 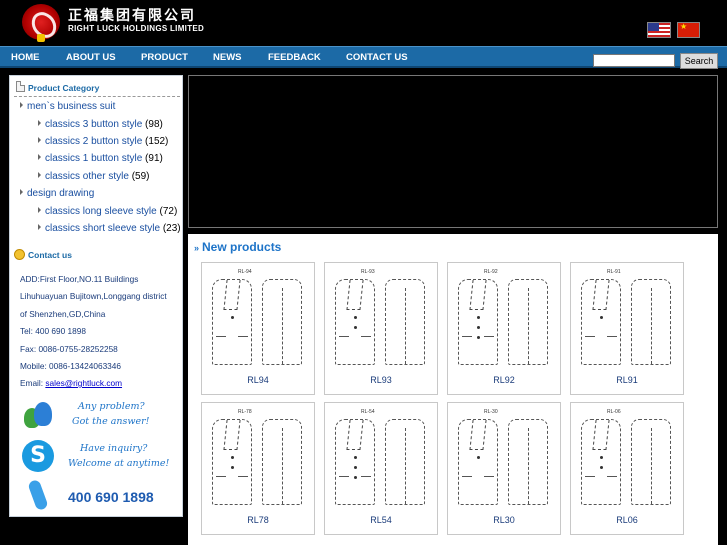 I want to click on product-drawing-tag: RL-78, so click(x=245, y=412).